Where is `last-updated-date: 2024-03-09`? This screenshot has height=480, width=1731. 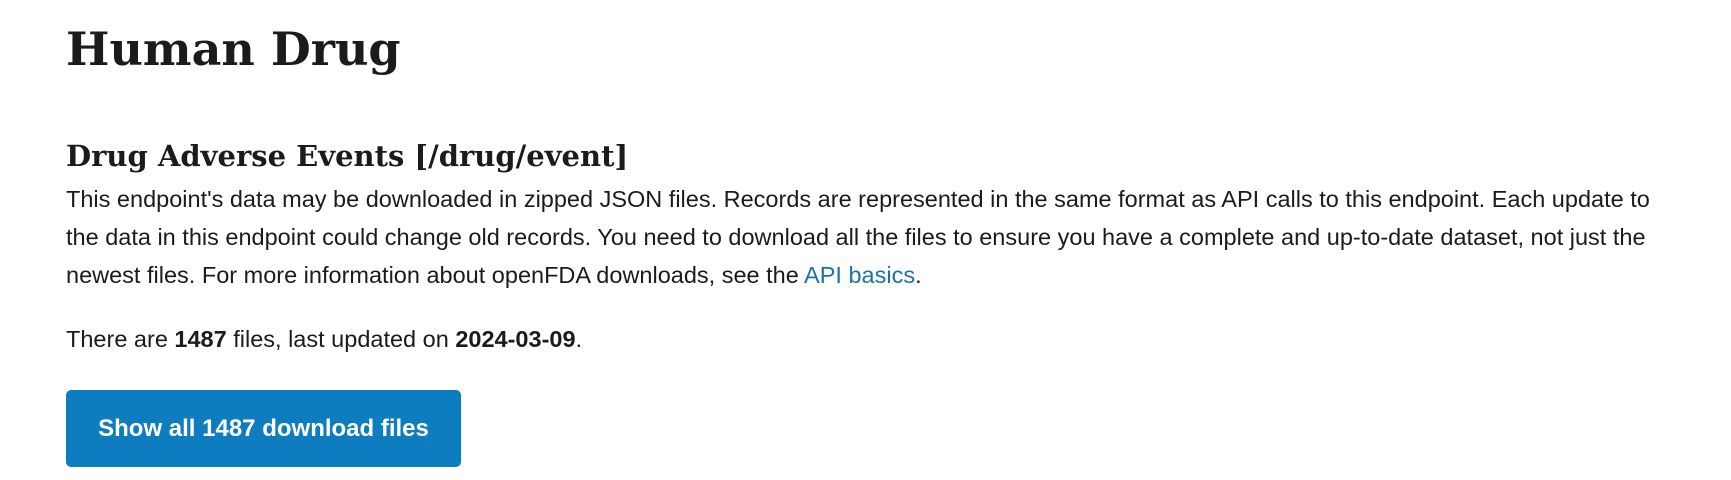
last-updated-date: 2024-03-09 is located at coordinates (515, 339).